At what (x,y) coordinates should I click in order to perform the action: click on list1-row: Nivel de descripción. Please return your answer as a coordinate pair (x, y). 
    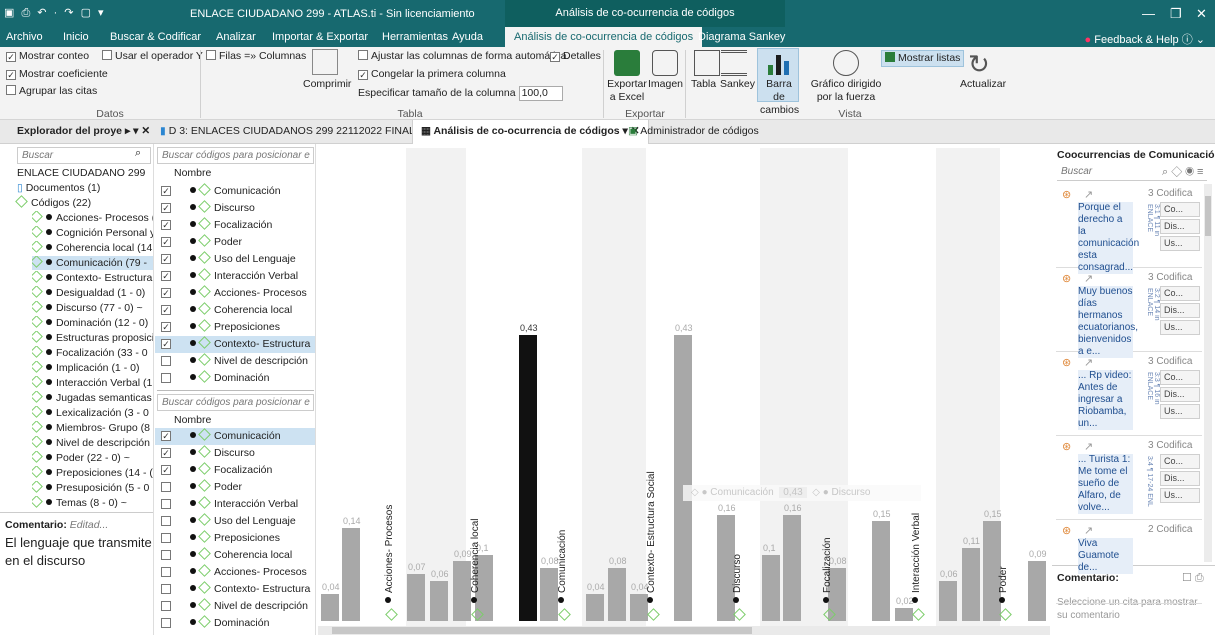
    Looking at the image, I should click on (235, 361).